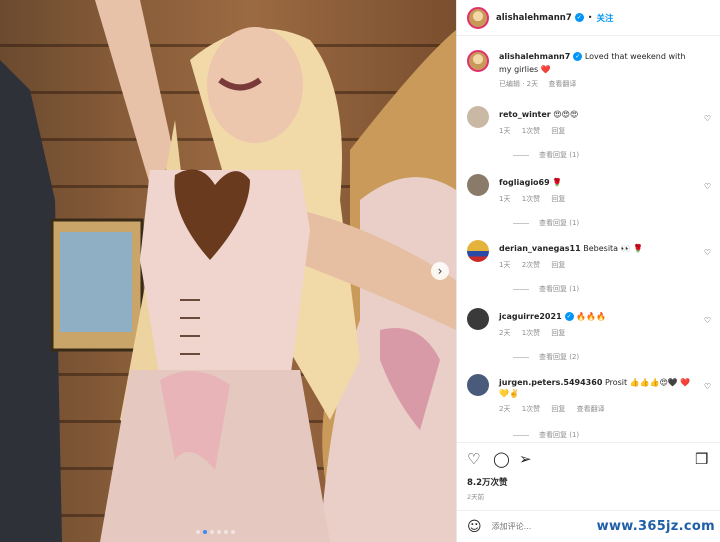 The height and width of the screenshot is (542, 720). I want to click on comment-composer: ☺ www.365jz.com, so click(588, 526).